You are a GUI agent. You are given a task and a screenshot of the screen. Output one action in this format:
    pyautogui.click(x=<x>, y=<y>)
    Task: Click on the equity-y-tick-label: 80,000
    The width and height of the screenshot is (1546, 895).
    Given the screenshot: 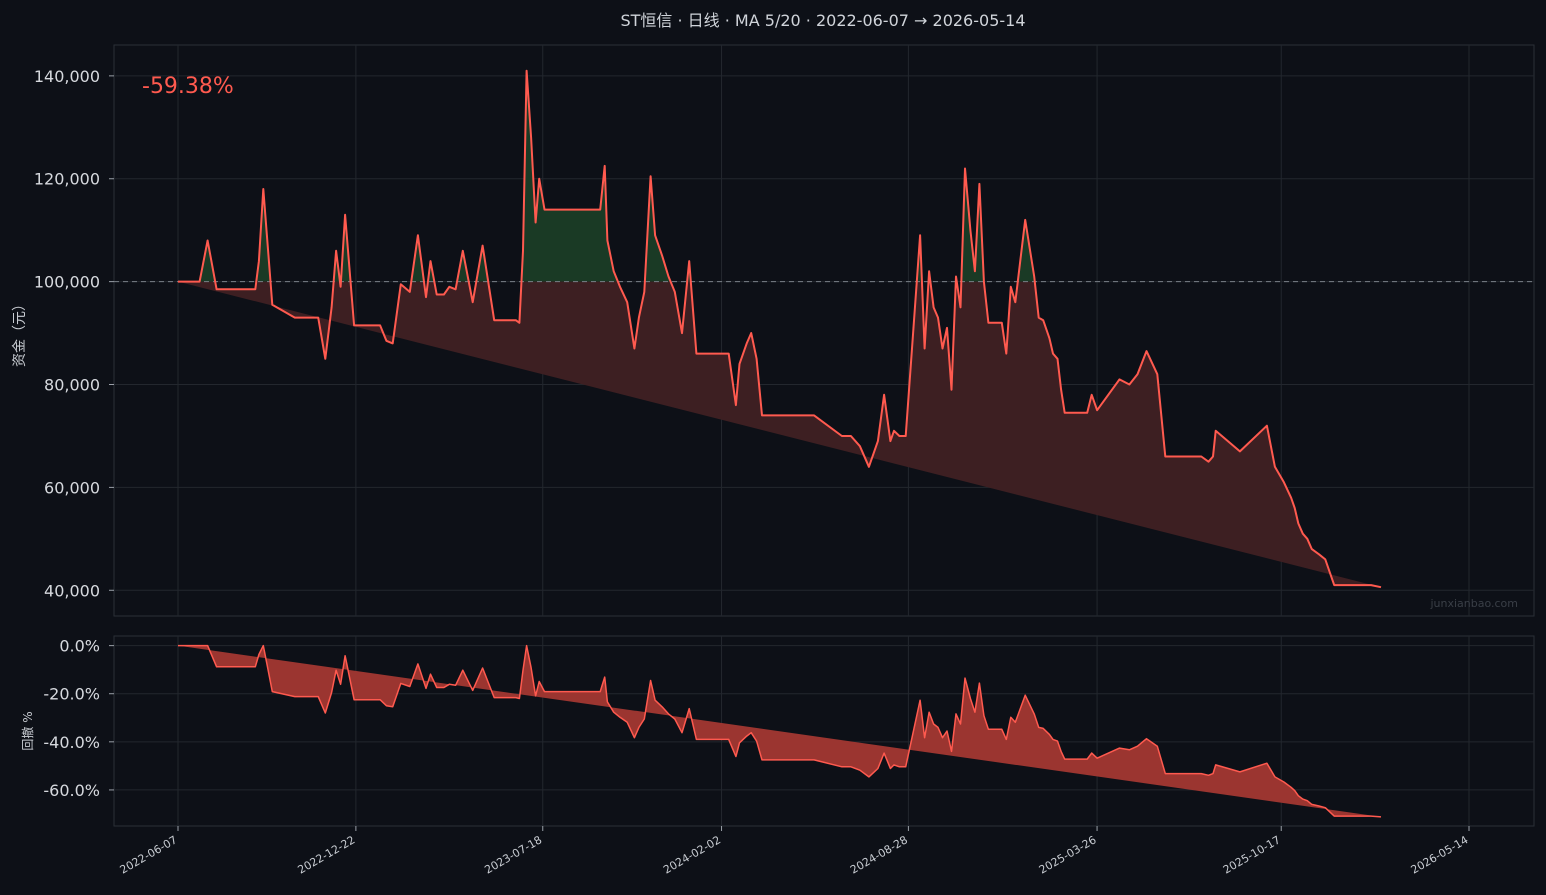 What is the action you would take?
    pyautogui.click(x=72, y=385)
    